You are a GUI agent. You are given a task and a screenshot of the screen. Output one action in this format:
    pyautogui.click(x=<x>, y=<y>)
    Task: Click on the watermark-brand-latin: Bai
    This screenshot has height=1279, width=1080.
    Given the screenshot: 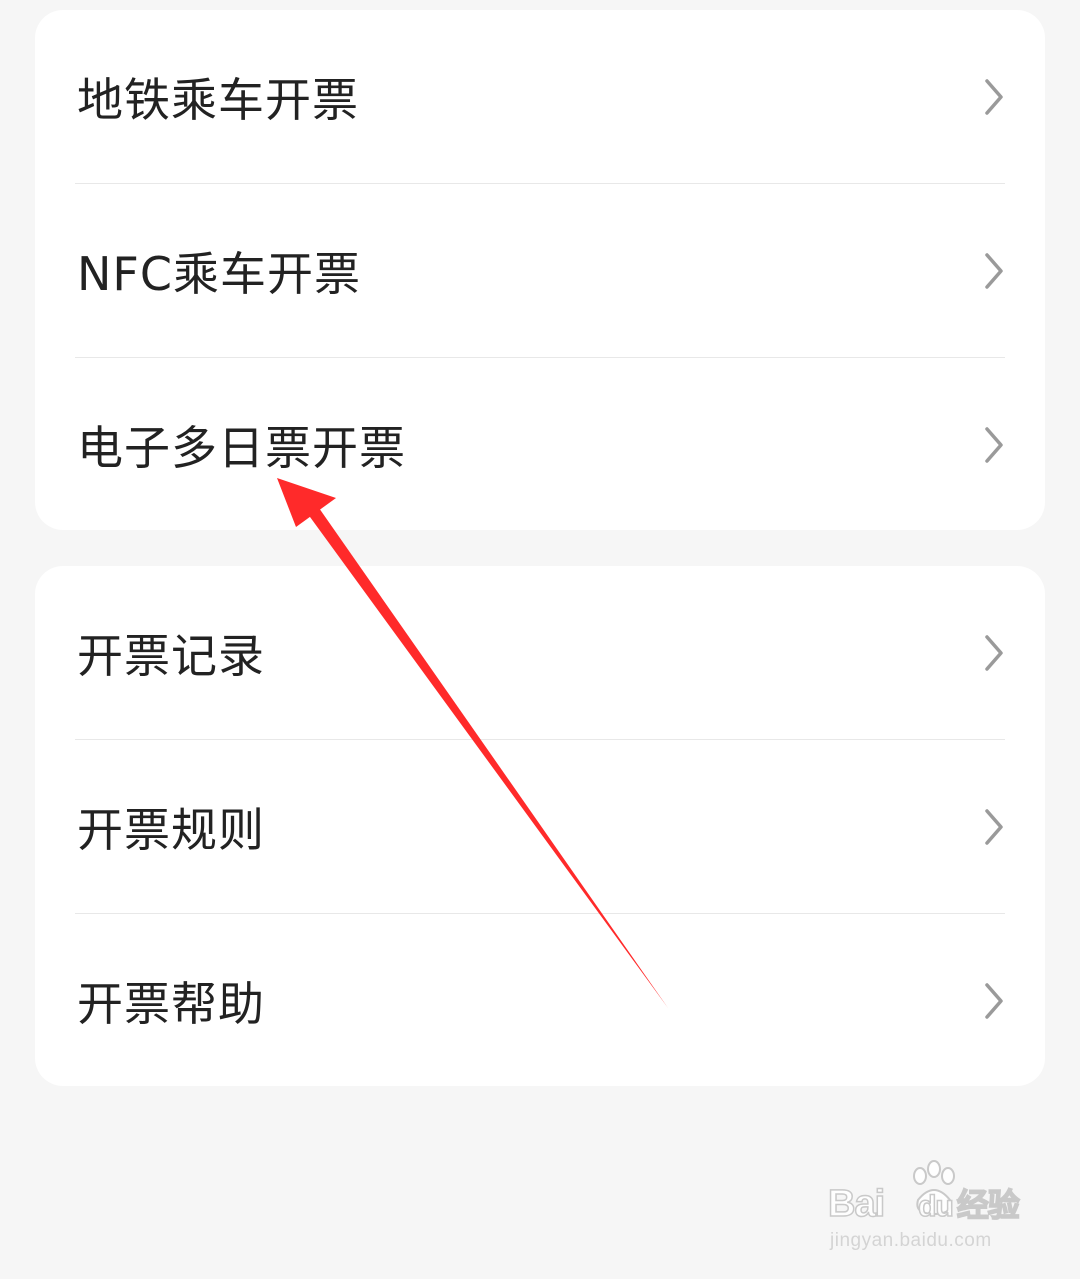 What is the action you would take?
    pyautogui.click(x=856, y=1204)
    